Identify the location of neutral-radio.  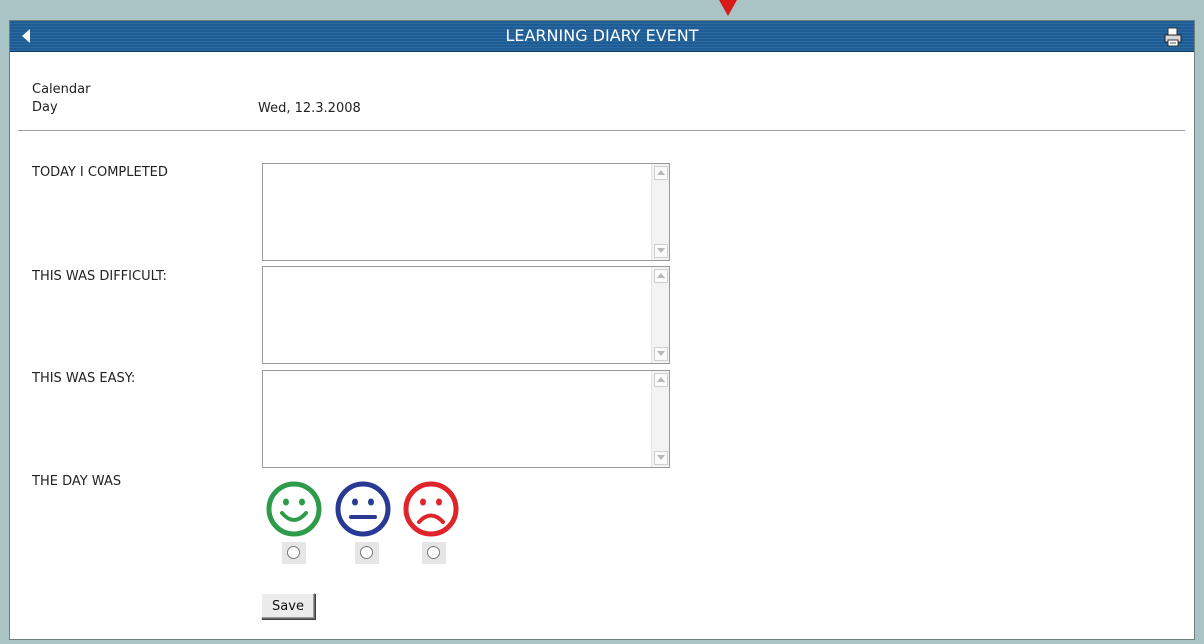
(366, 552).